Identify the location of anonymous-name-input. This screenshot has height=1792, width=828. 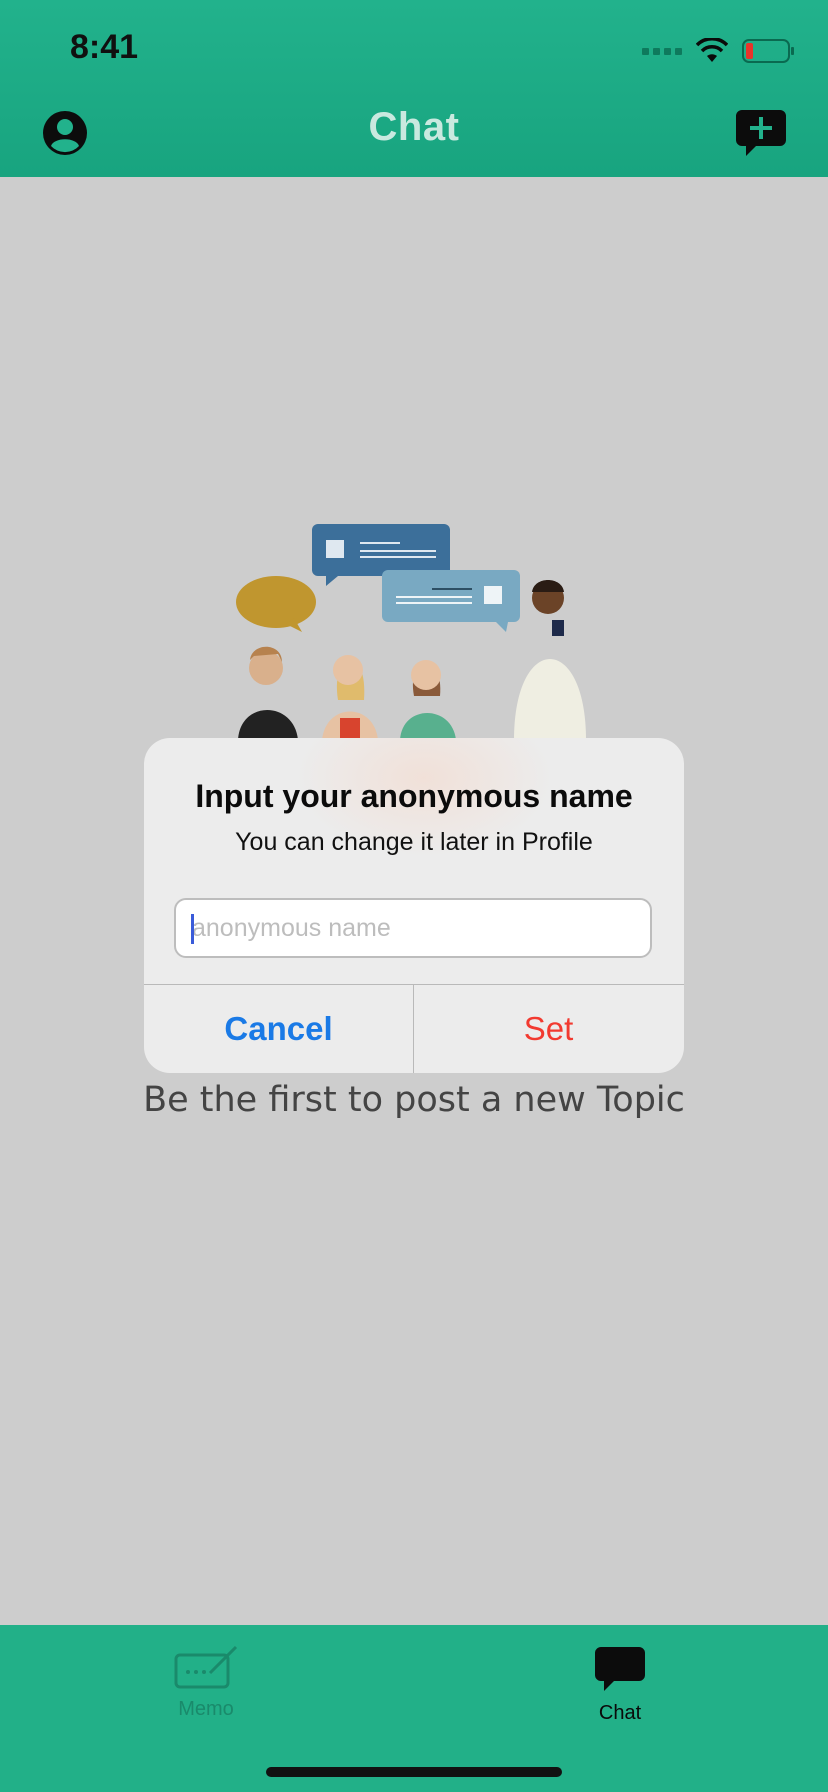
(413, 928).